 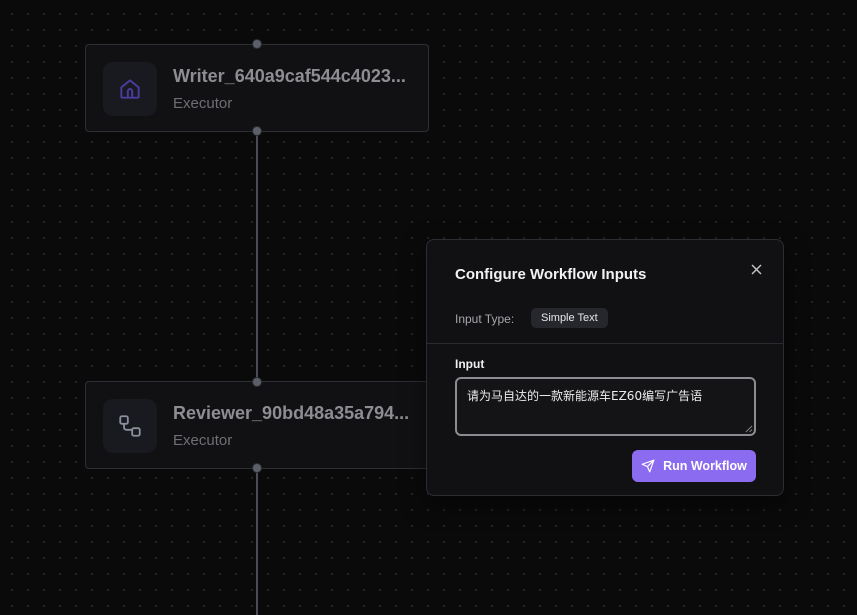 I want to click on workflow-icon, so click(x=130, y=426).